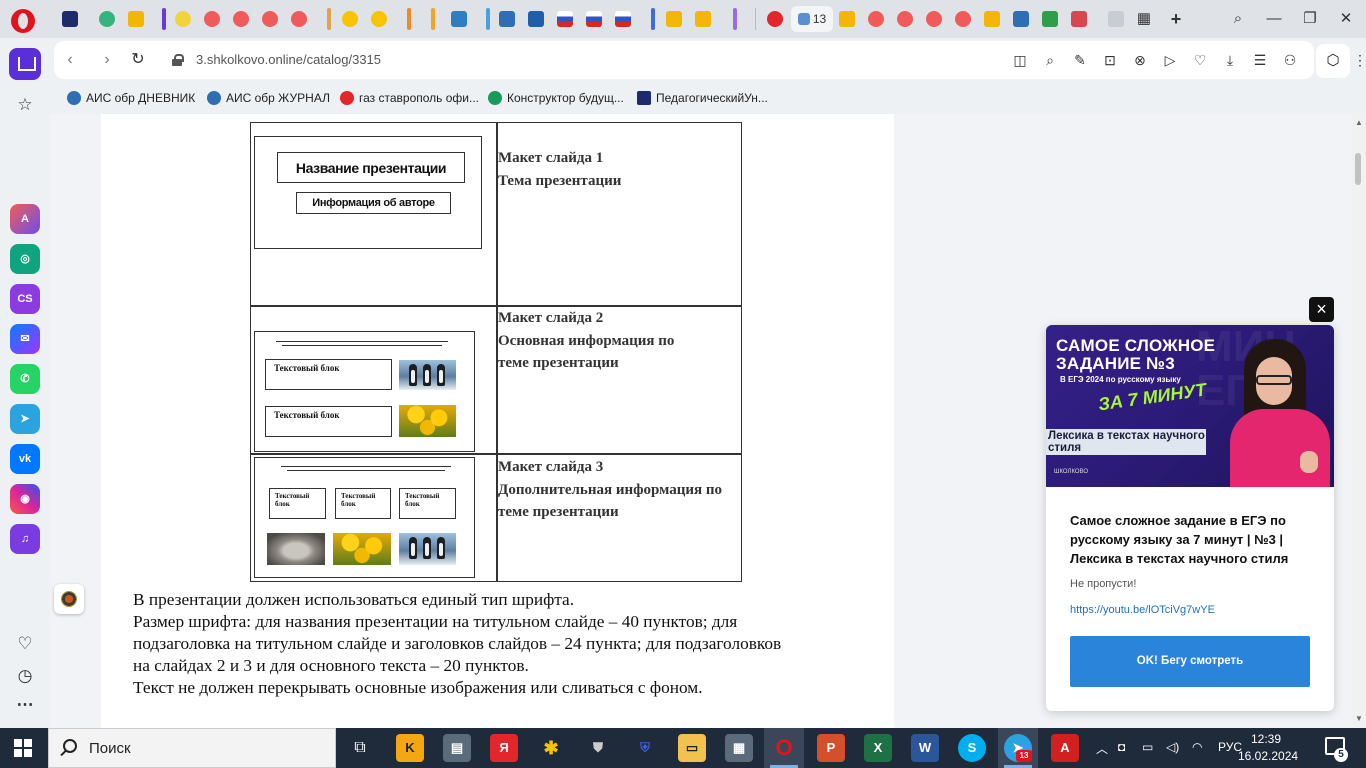  Describe the element at coordinates (25, 64) in the screenshot. I see `home-icon` at that location.